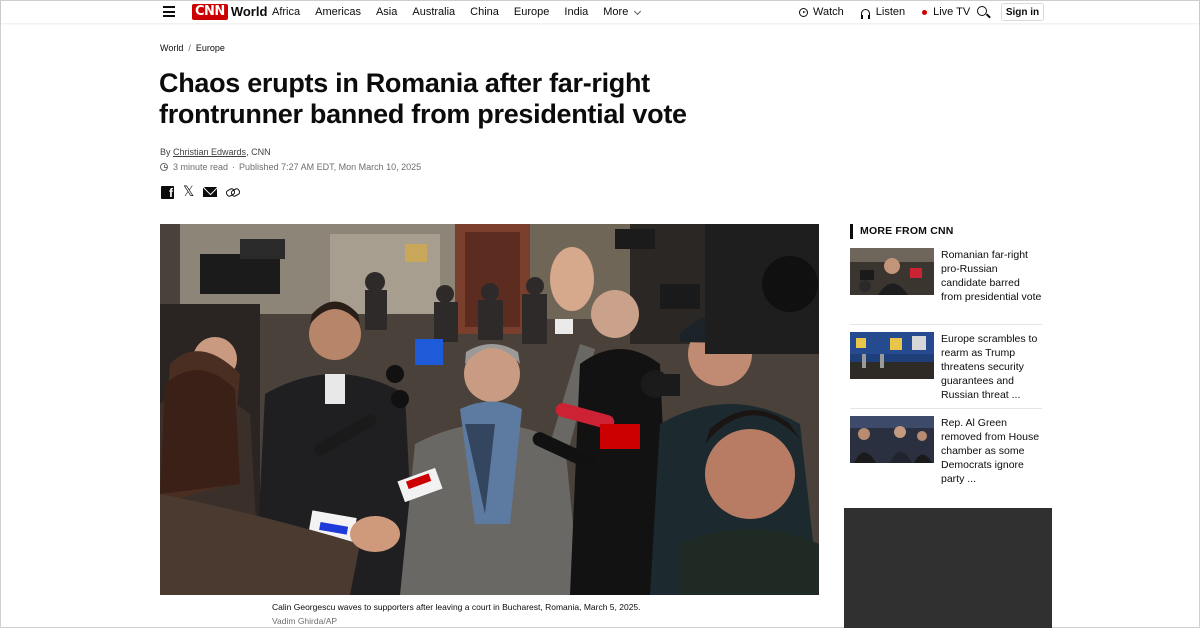  Describe the element at coordinates (638, 11) in the screenshot. I see `chevron-down-icon` at that location.